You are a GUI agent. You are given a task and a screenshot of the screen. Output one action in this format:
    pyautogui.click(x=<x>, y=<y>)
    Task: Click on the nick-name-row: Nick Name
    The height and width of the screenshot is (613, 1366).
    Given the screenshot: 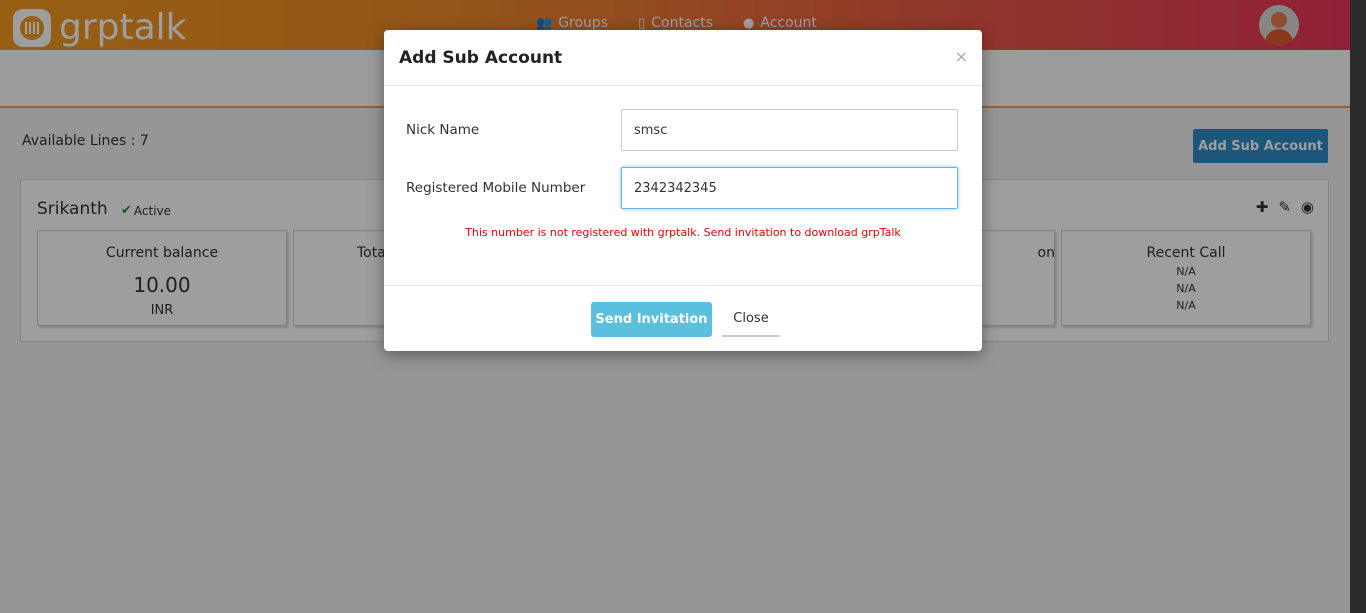 What is the action you would take?
    pyautogui.click(x=682, y=130)
    